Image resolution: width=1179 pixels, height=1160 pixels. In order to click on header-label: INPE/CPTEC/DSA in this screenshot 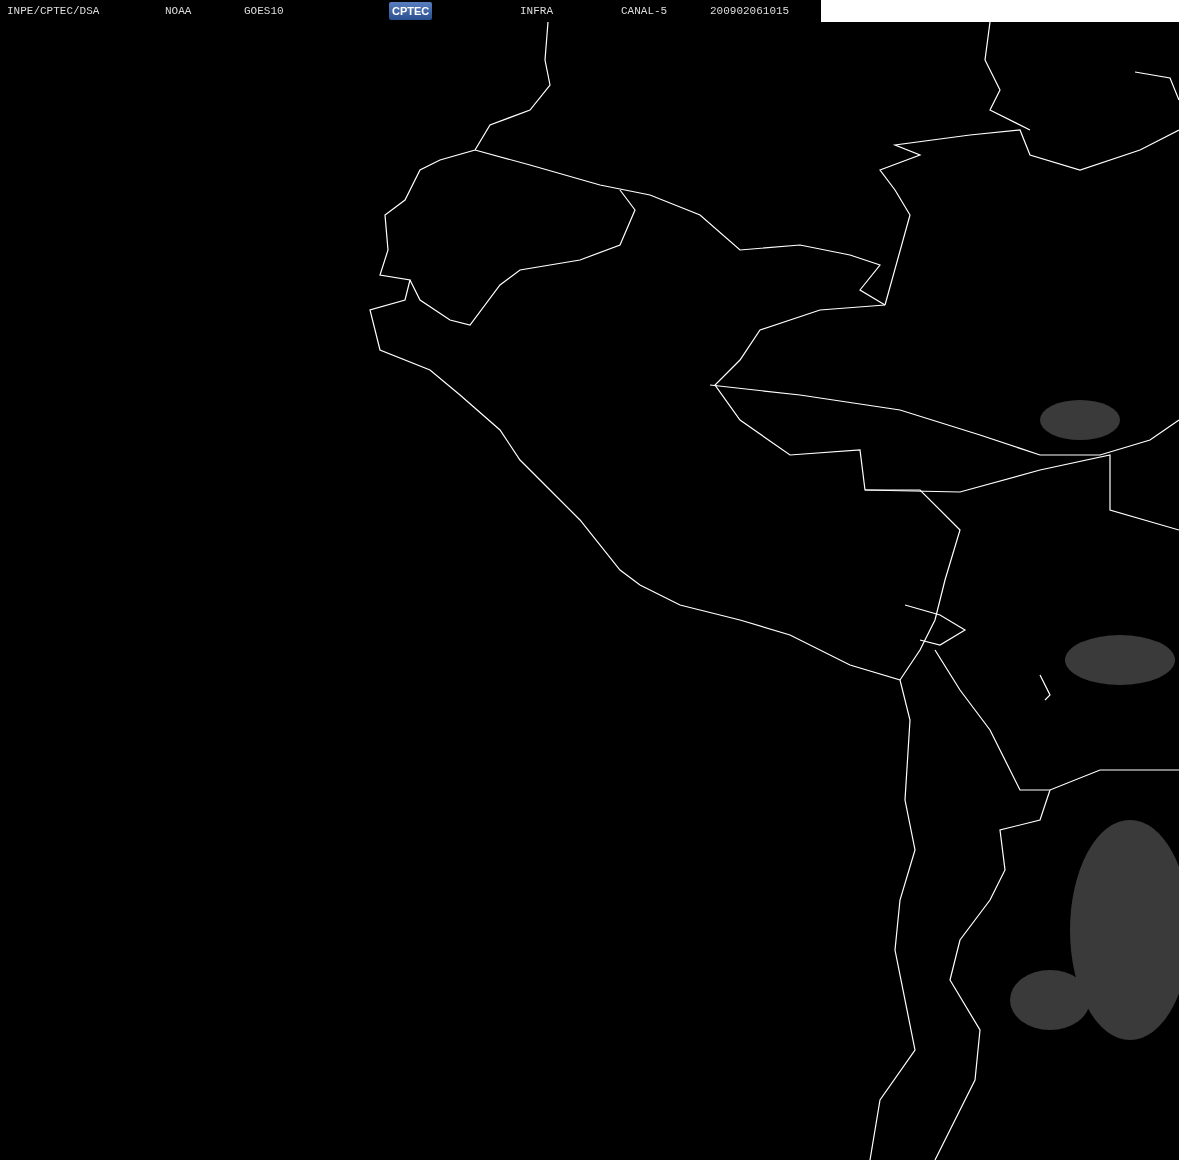, I will do `click(53, 11)`.